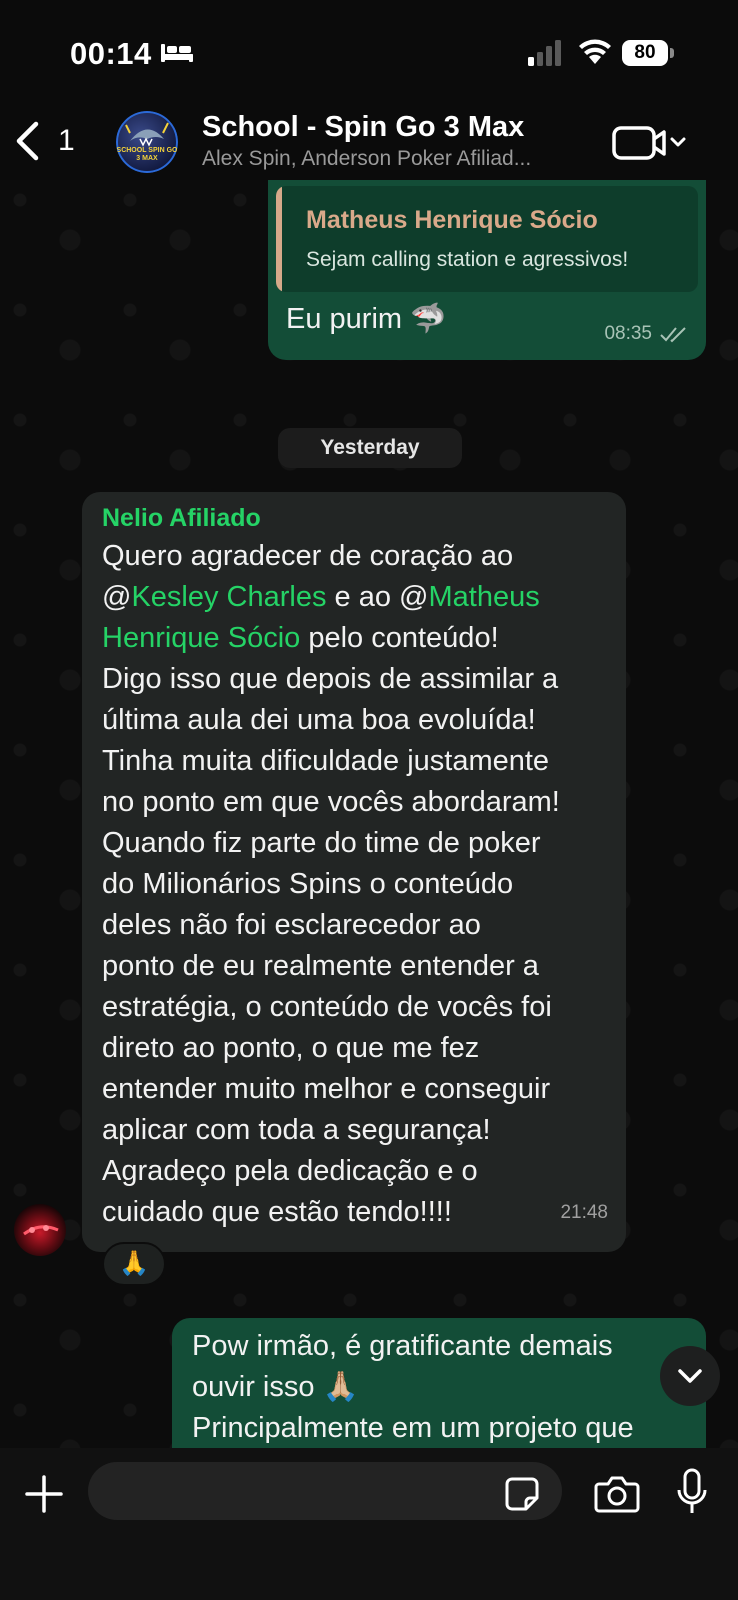 Image resolution: width=738 pixels, height=1600 pixels. Describe the element at coordinates (595, 51) in the screenshot. I see `wifi-icon` at that location.